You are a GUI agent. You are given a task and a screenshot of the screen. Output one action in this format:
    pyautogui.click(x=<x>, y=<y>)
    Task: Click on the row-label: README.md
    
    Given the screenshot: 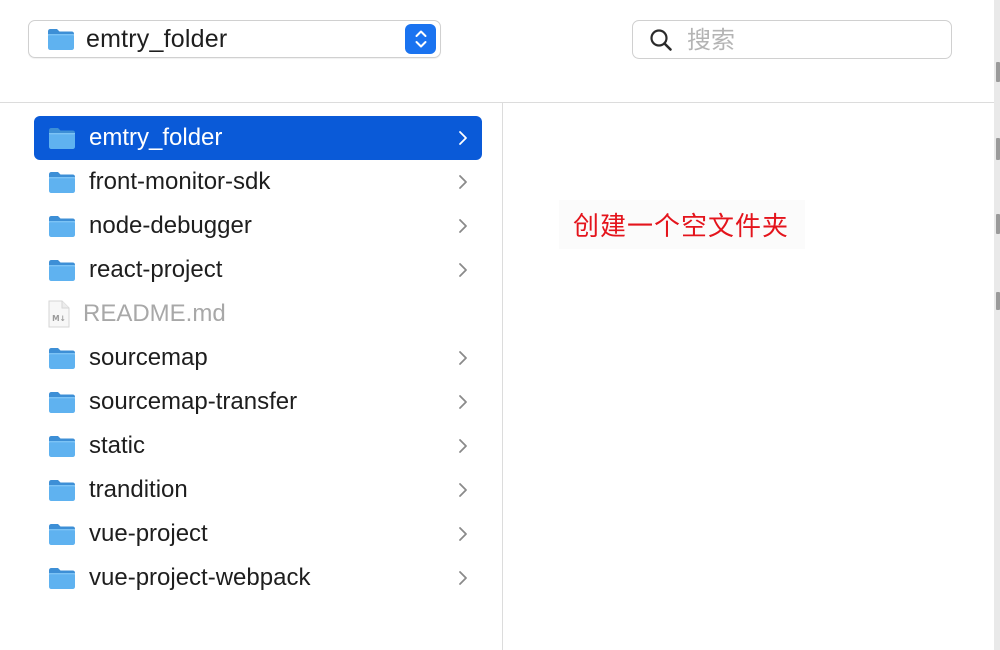 What is the action you would take?
    pyautogui.click(x=154, y=313)
    